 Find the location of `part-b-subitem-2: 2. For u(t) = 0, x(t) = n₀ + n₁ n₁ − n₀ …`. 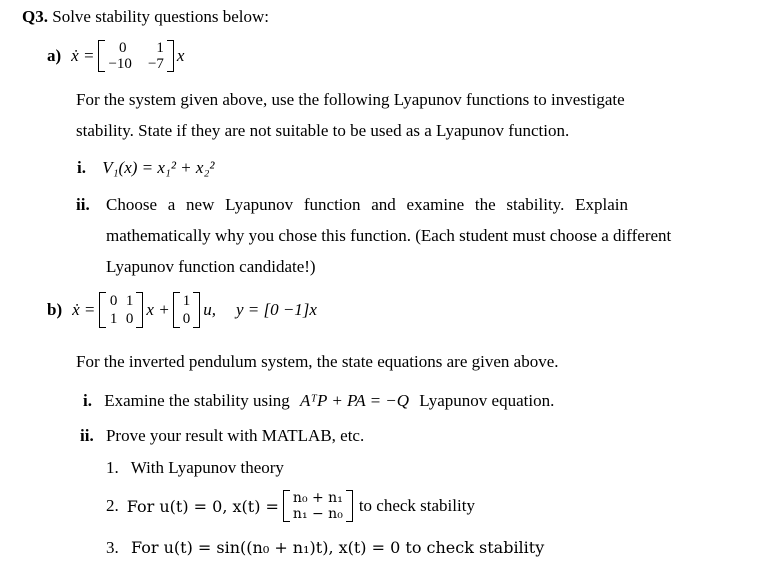

part-b-subitem-2: 2. For u(t) = 0, x(t) = n₀ + n₁ n₁ − n₀ … is located at coordinates (290, 506).